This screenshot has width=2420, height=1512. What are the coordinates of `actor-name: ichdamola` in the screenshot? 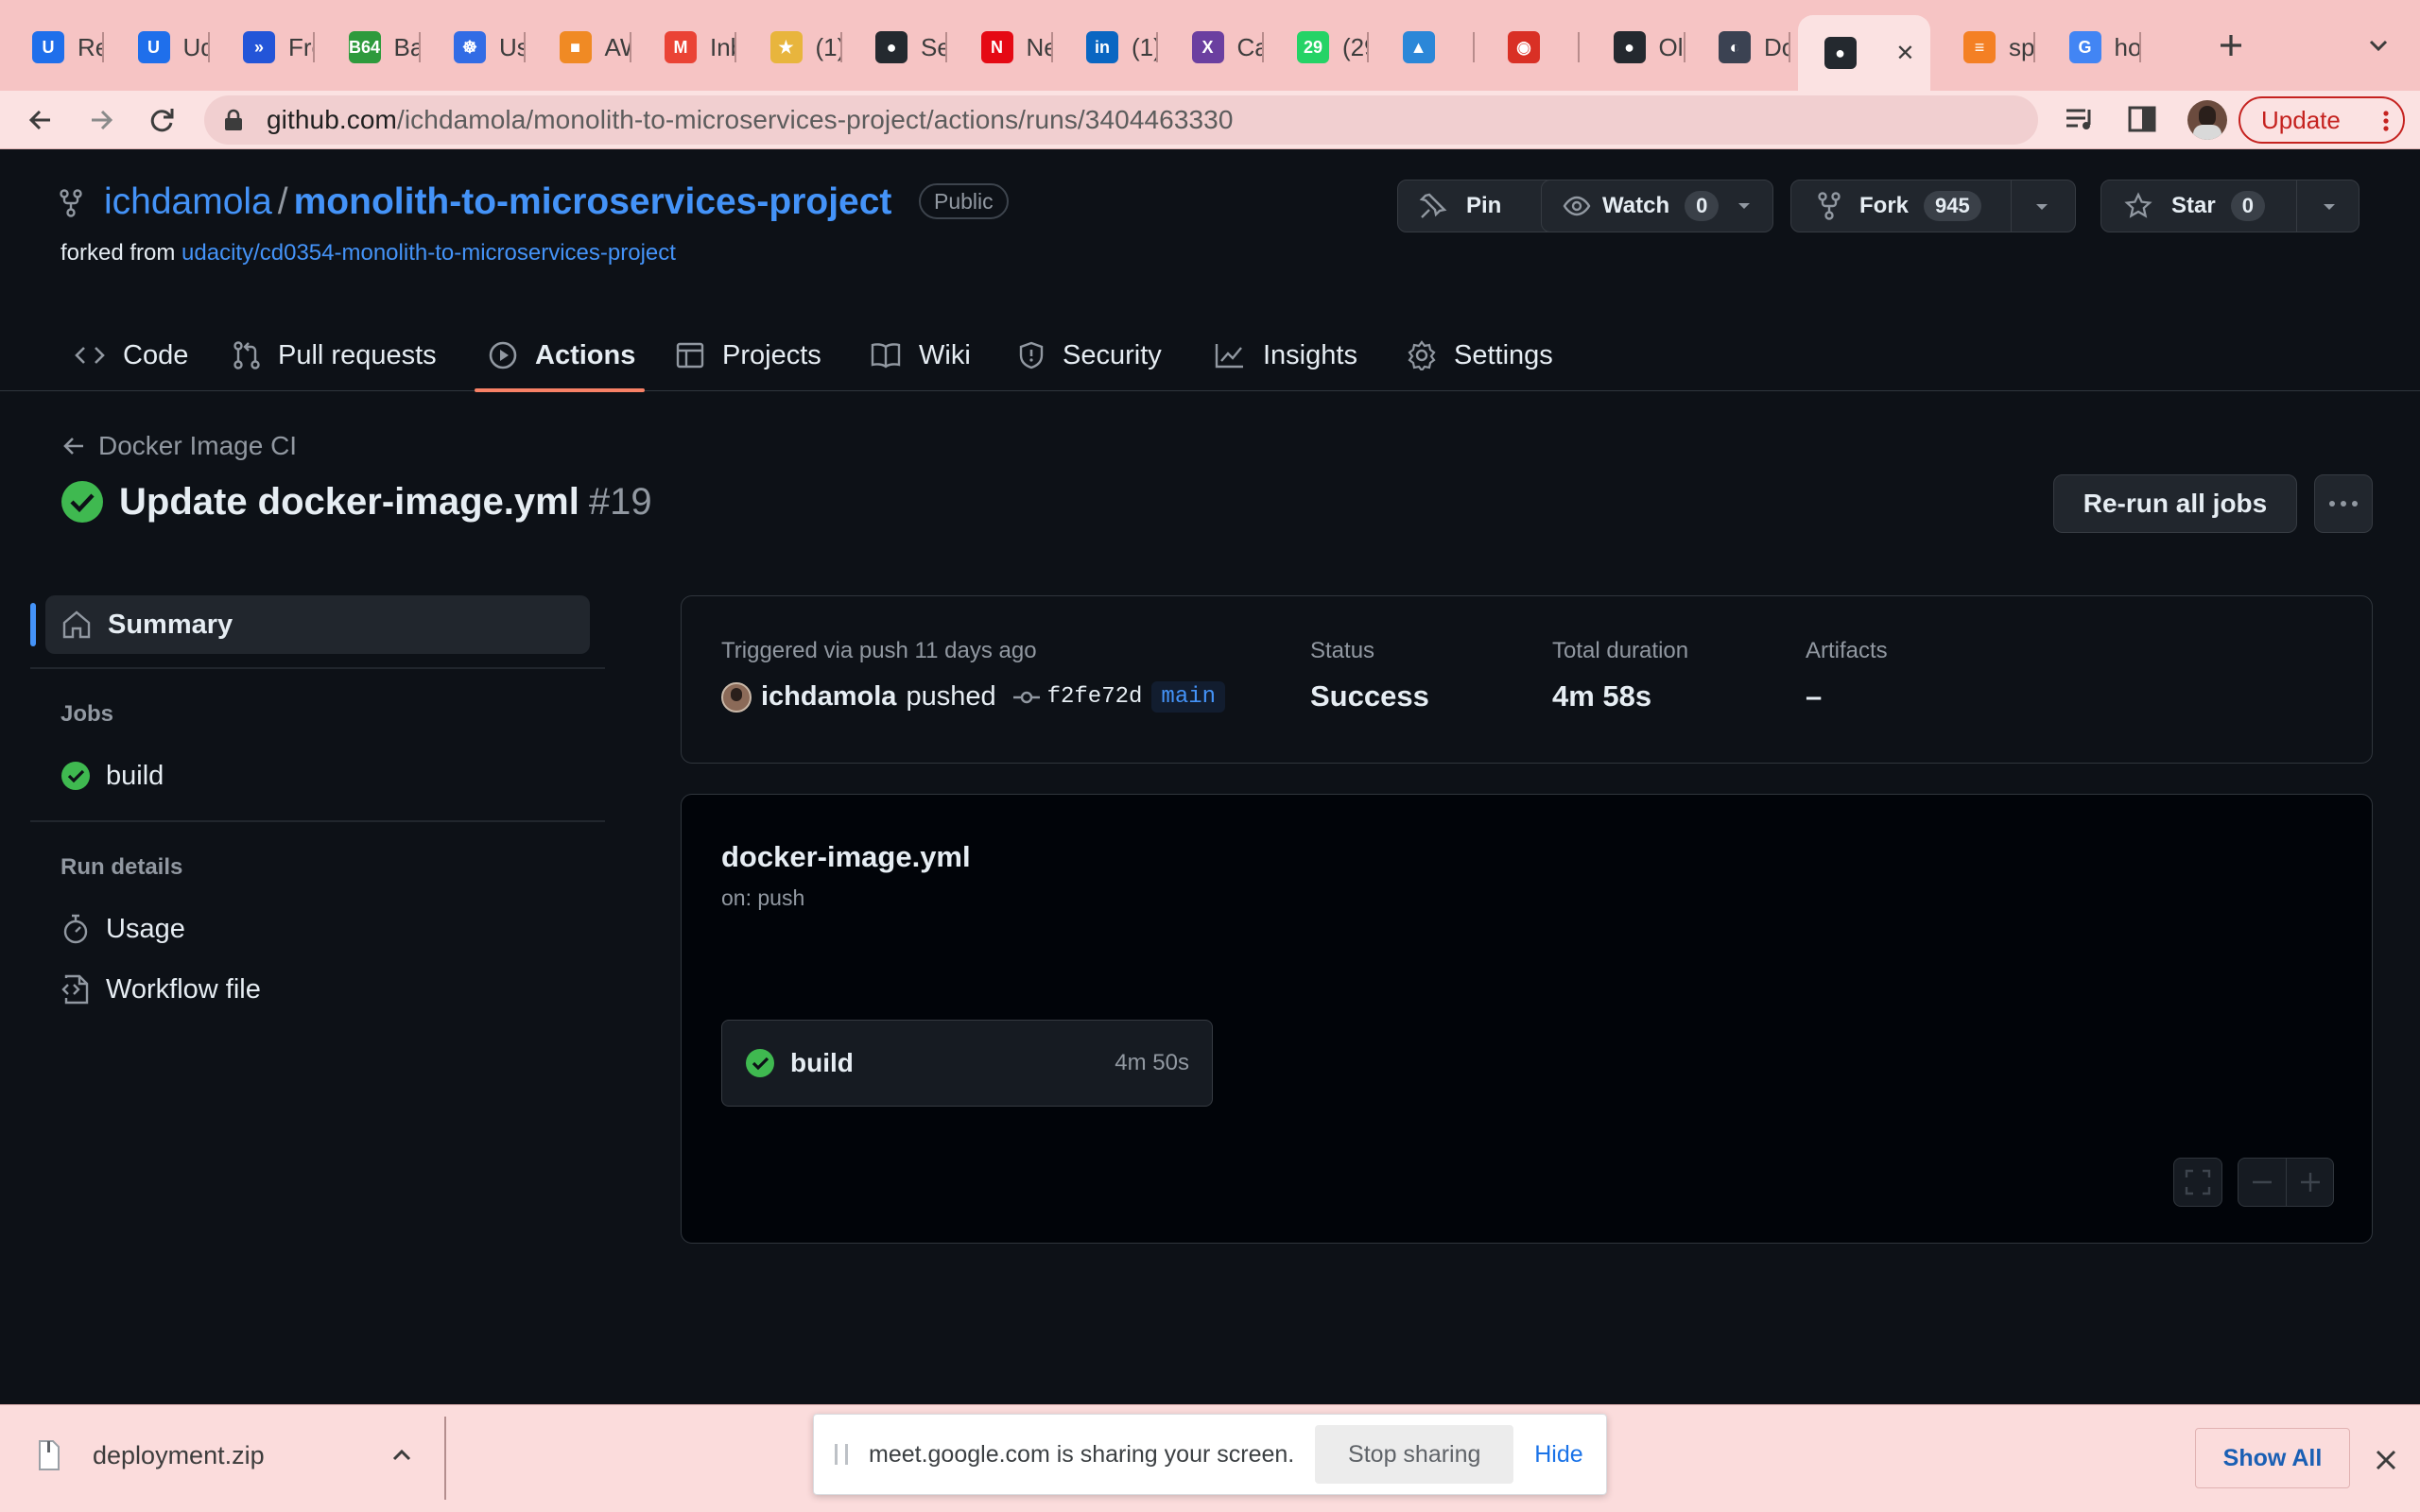 It's located at (828, 697).